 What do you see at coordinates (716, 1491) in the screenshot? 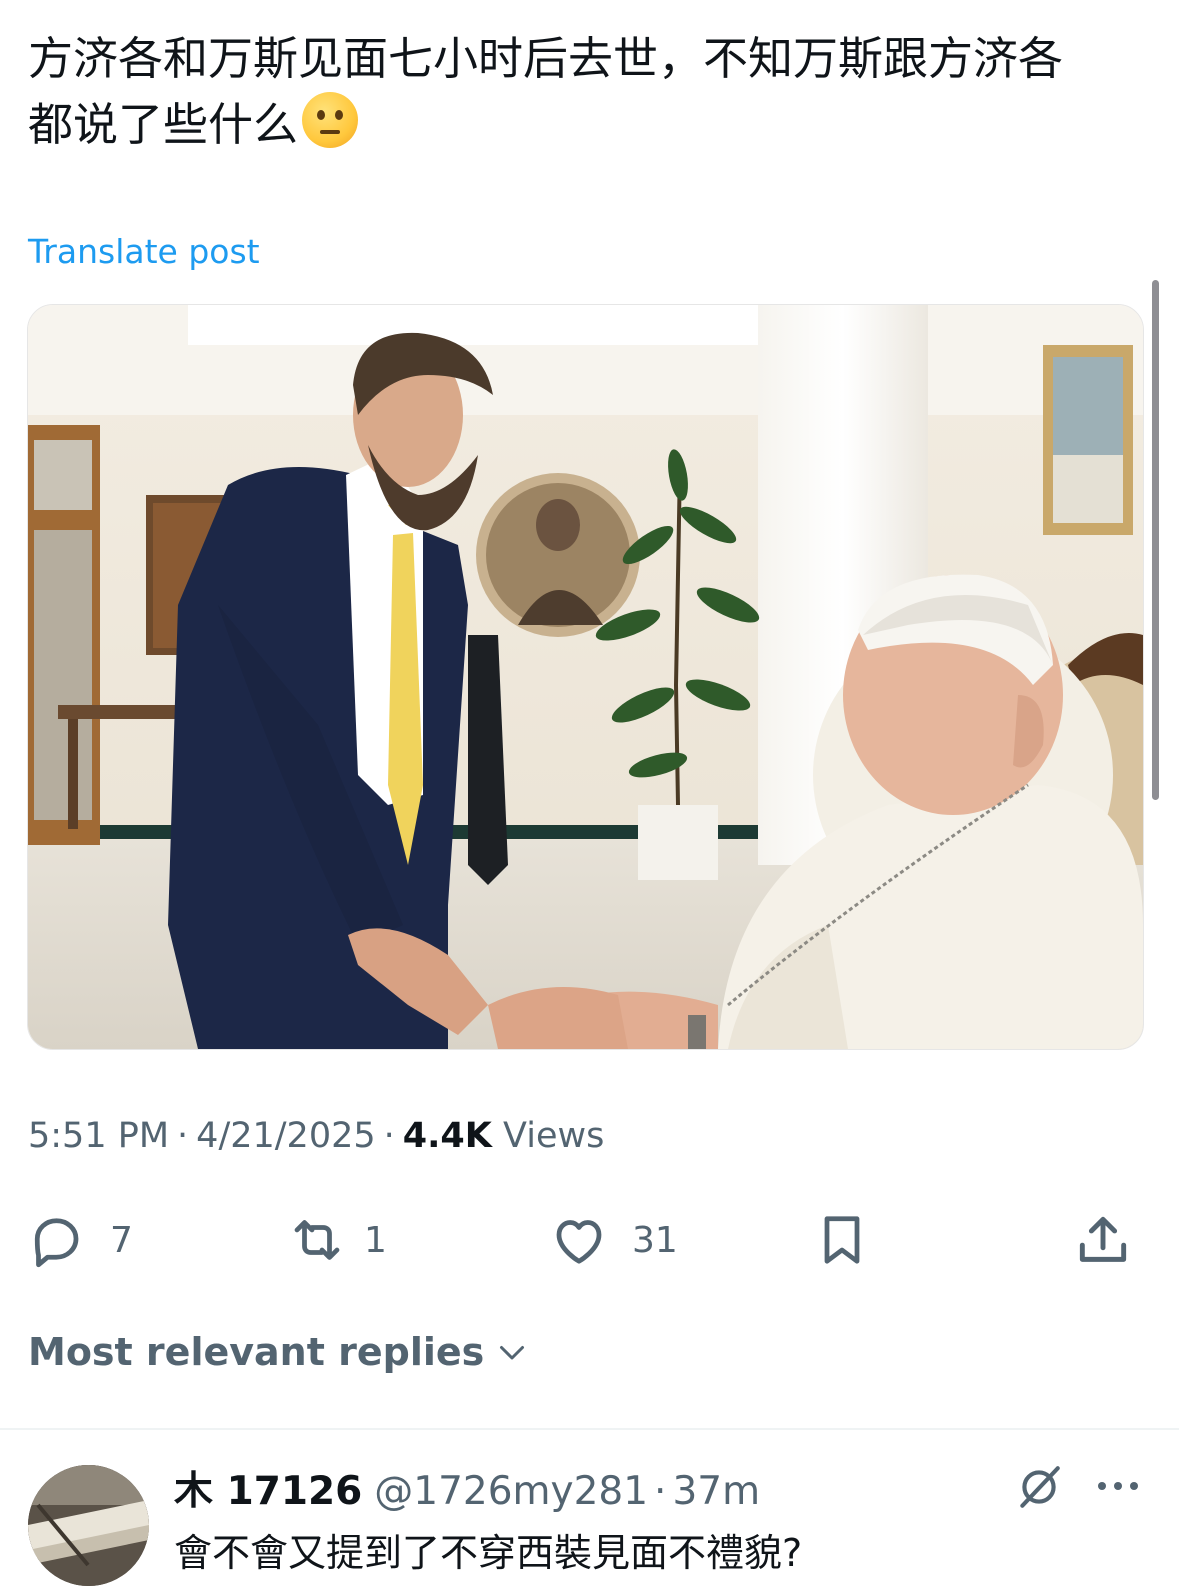
I see `reply-time: 37m` at bounding box center [716, 1491].